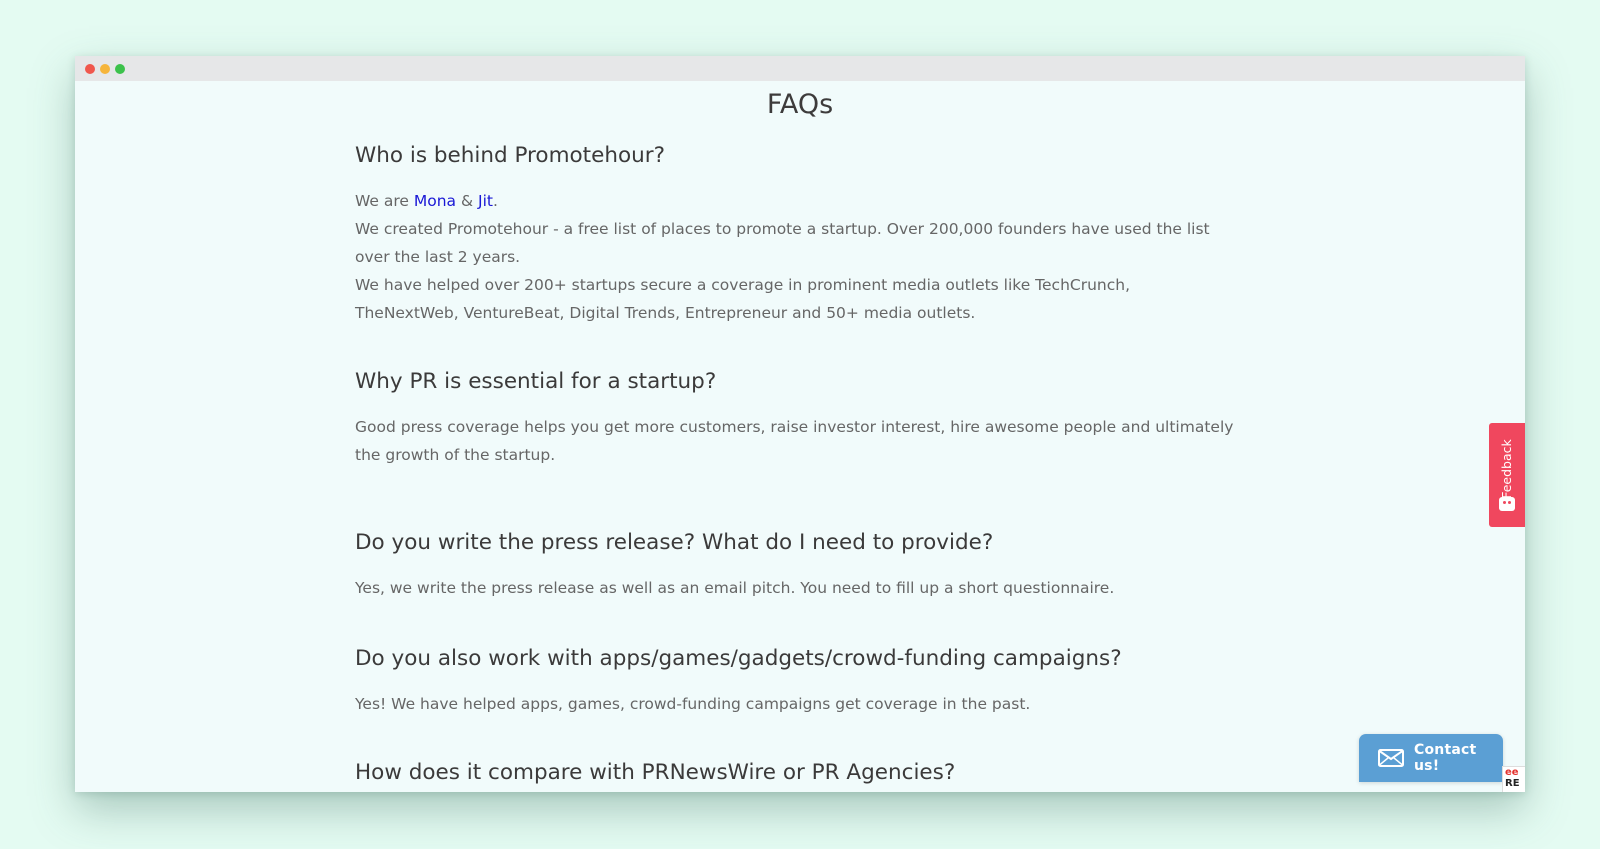  I want to click on corner-badge: ee RE, so click(1513, 779).